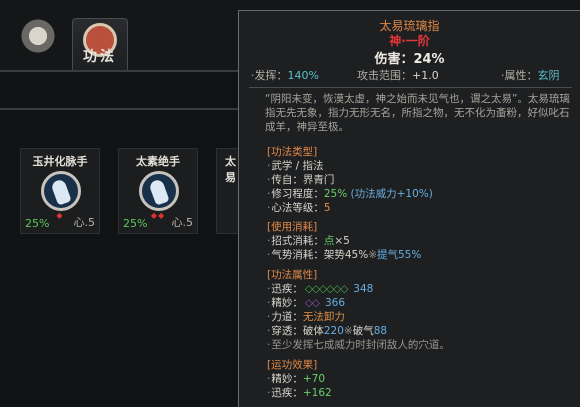  What do you see at coordinates (306, 316) in the screenshot?
I see `row-force: 力道：无法卸力` at bounding box center [306, 316].